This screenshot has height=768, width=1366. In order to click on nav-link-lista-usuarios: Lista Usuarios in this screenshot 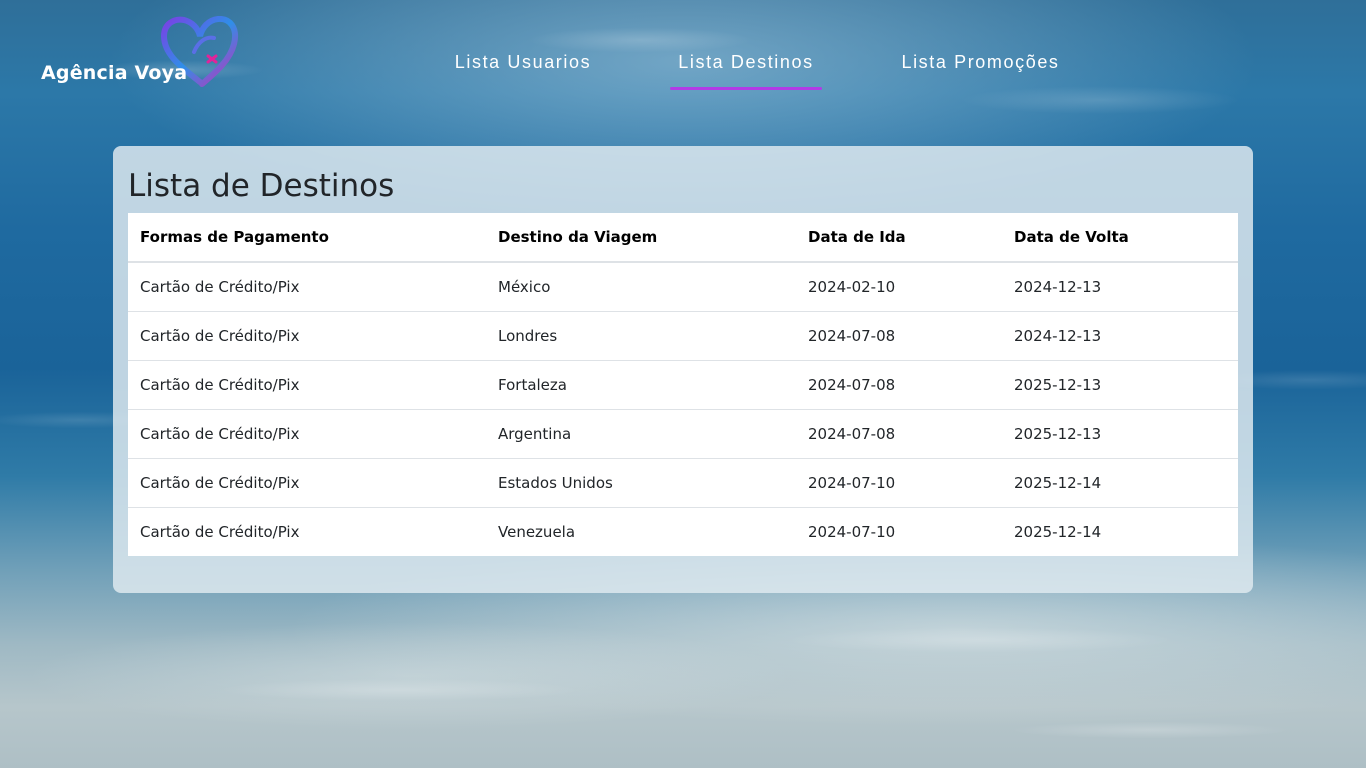, I will do `click(523, 71)`.